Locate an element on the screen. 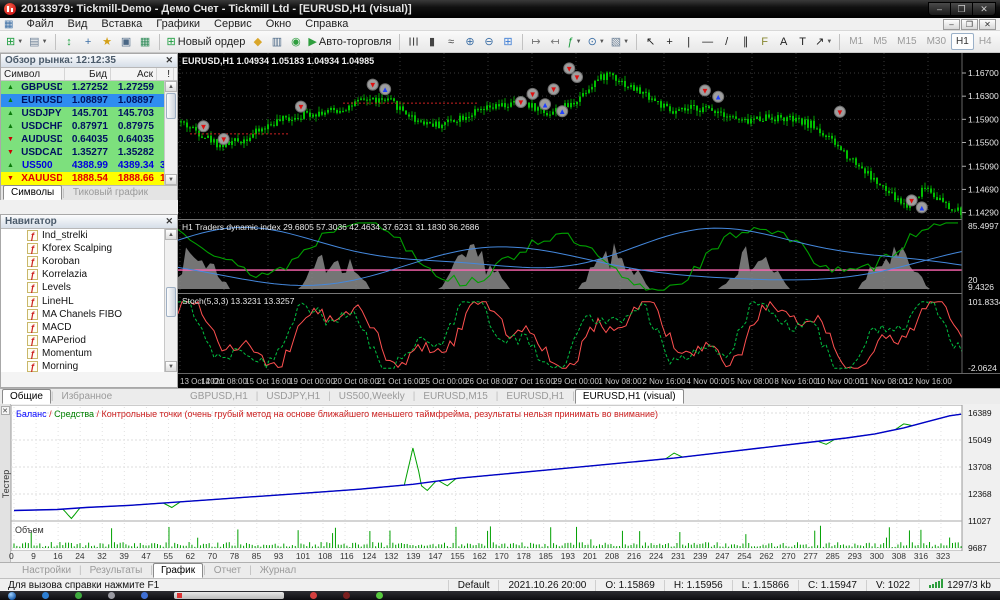  profiles-icon: ▤ ▼ is located at coordinates (38, 41).